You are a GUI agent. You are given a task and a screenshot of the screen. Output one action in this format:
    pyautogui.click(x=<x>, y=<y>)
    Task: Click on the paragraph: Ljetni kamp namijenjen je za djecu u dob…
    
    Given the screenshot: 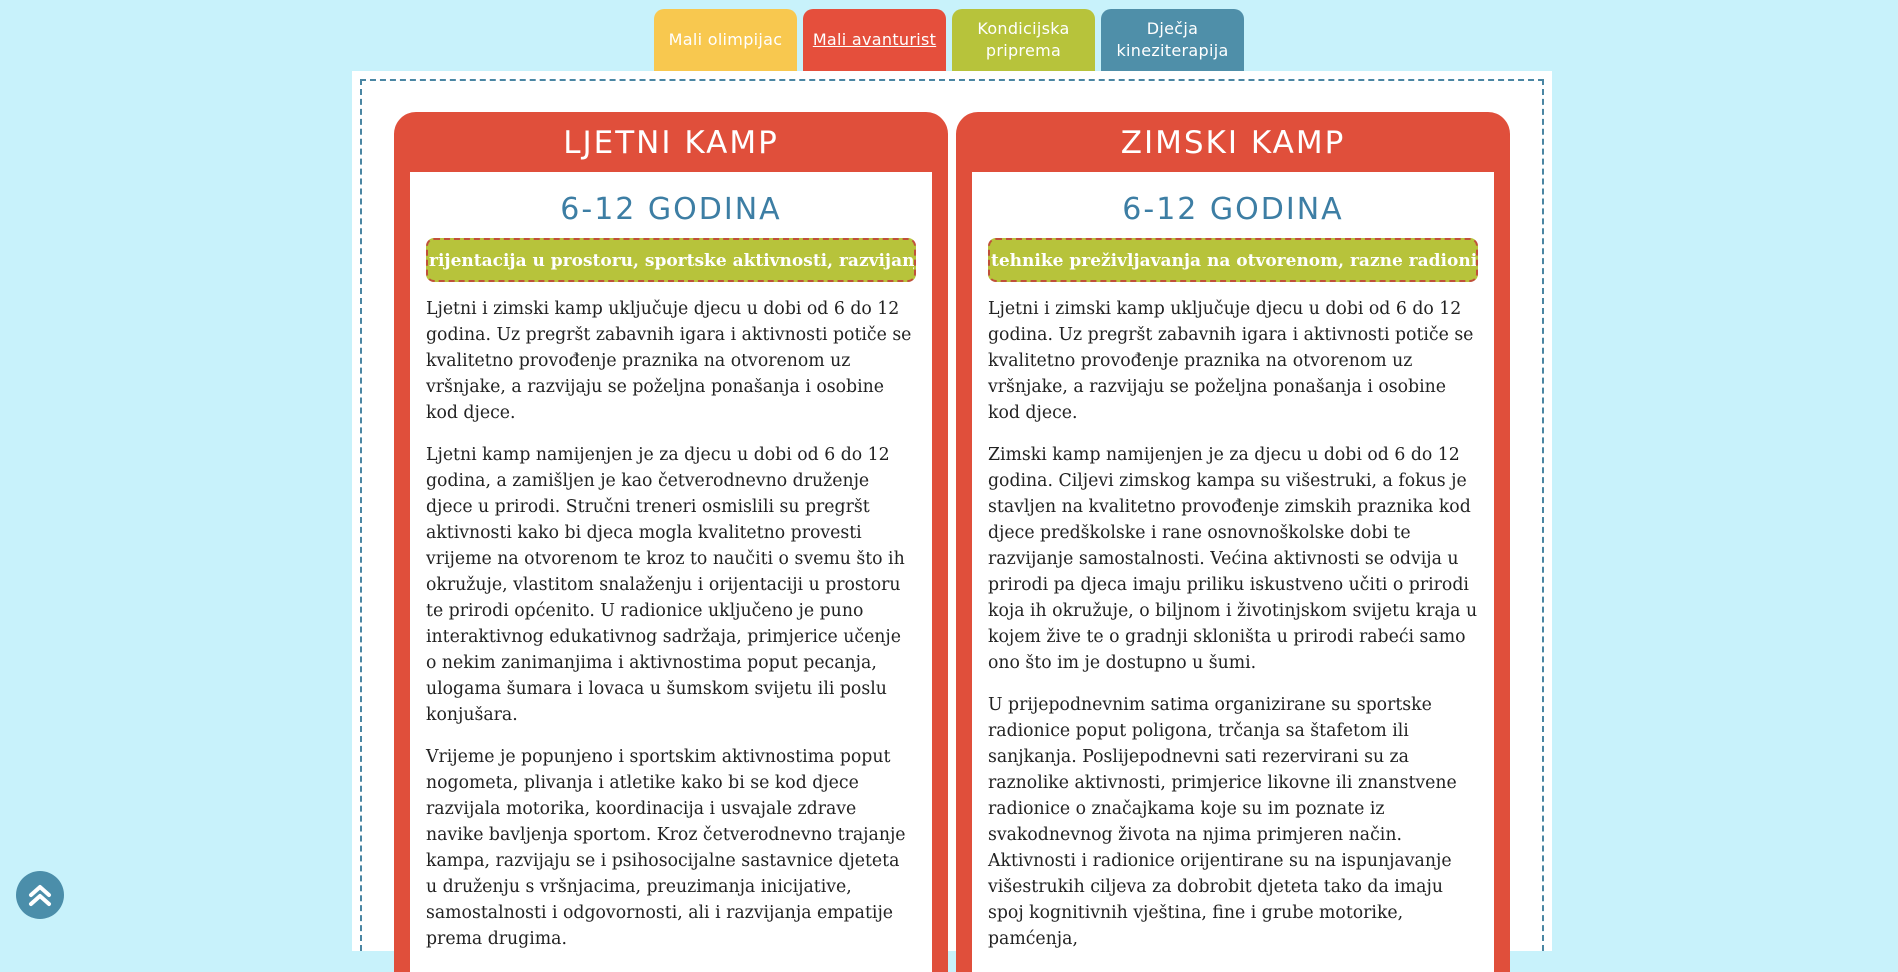 What is the action you would take?
    pyautogui.click(x=665, y=585)
    